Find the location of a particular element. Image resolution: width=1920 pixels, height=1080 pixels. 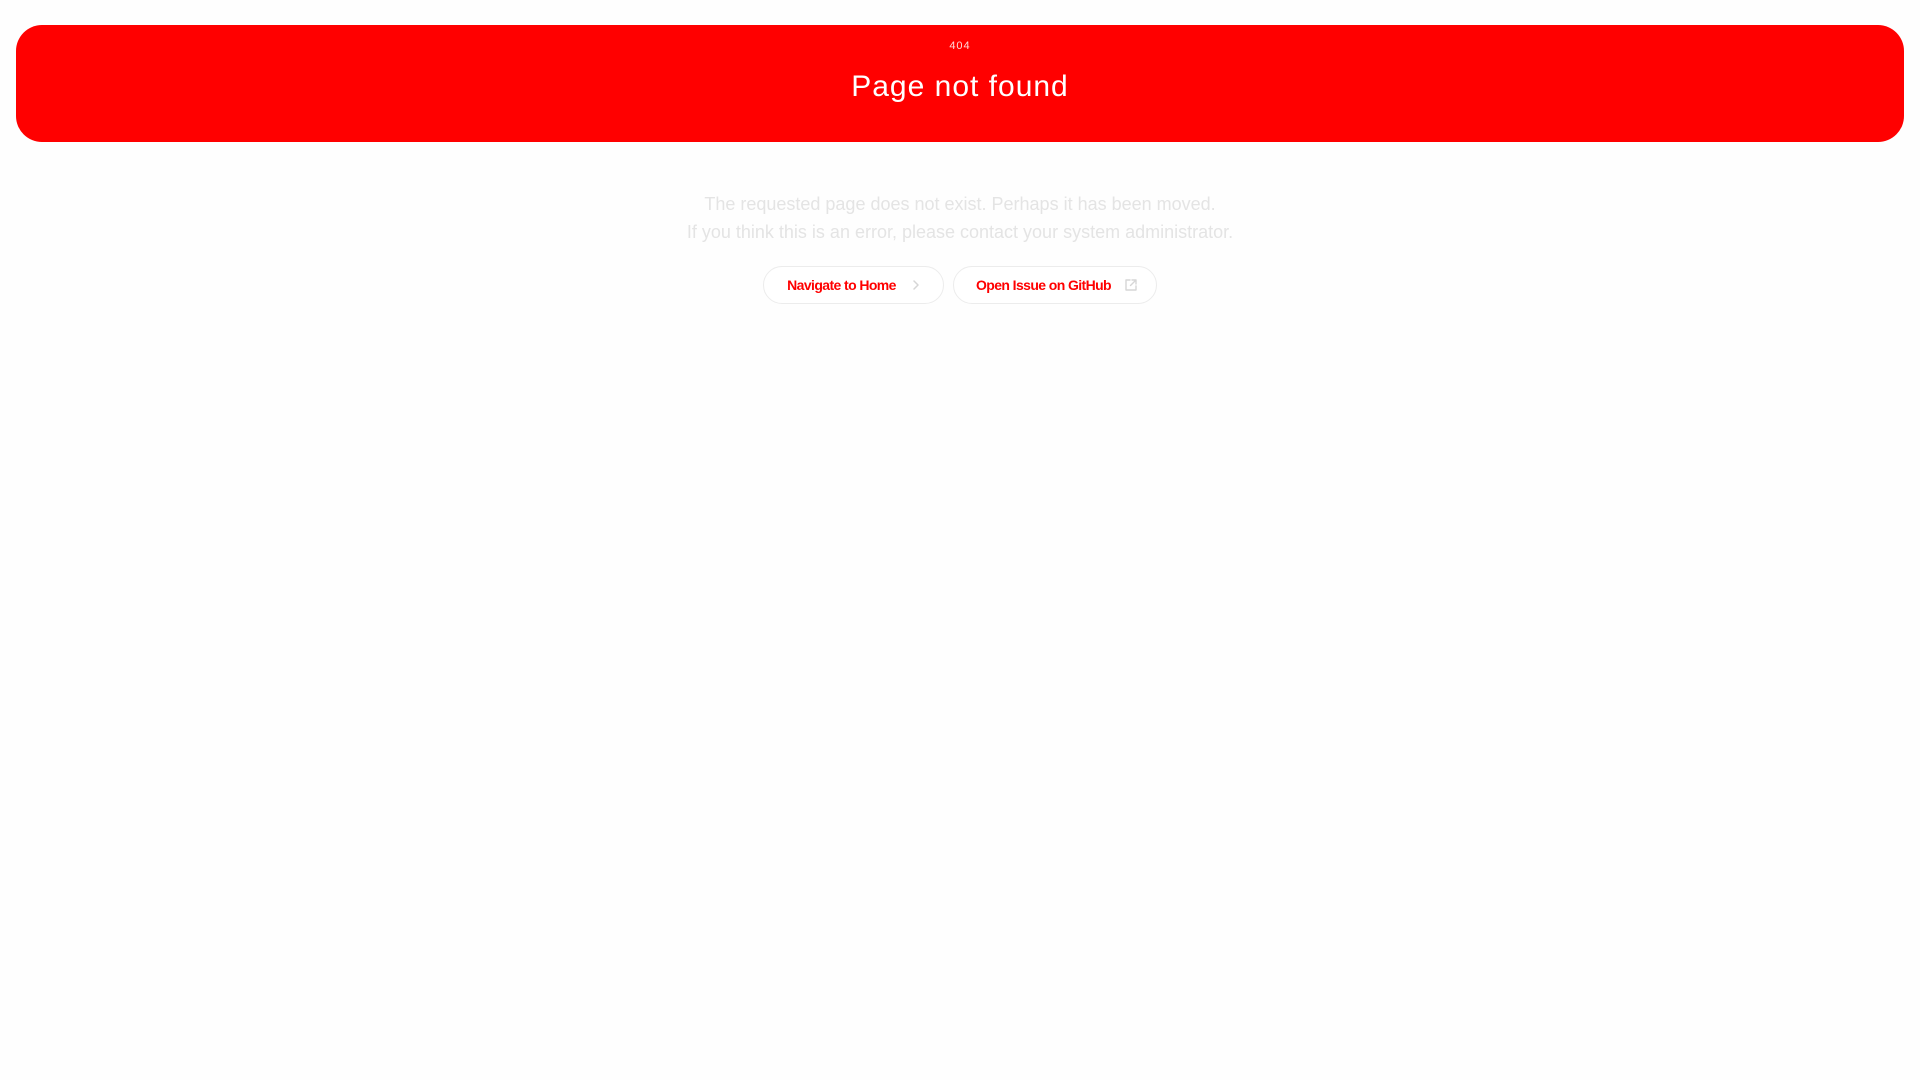

external-link-icon is located at coordinates (1130, 285).